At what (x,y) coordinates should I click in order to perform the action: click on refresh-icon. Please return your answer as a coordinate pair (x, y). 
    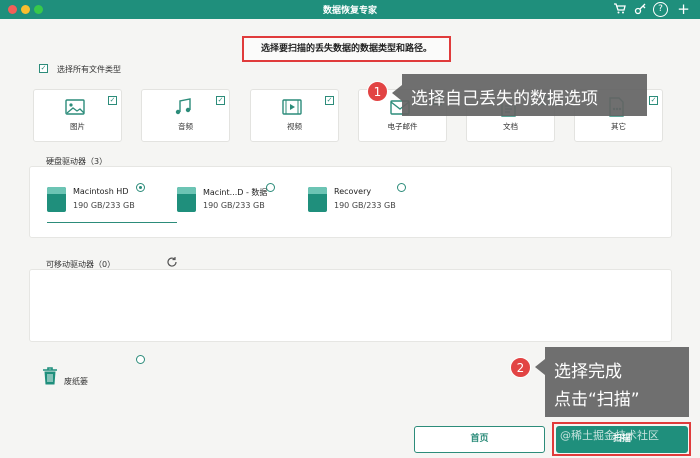
    Looking at the image, I should click on (172, 262).